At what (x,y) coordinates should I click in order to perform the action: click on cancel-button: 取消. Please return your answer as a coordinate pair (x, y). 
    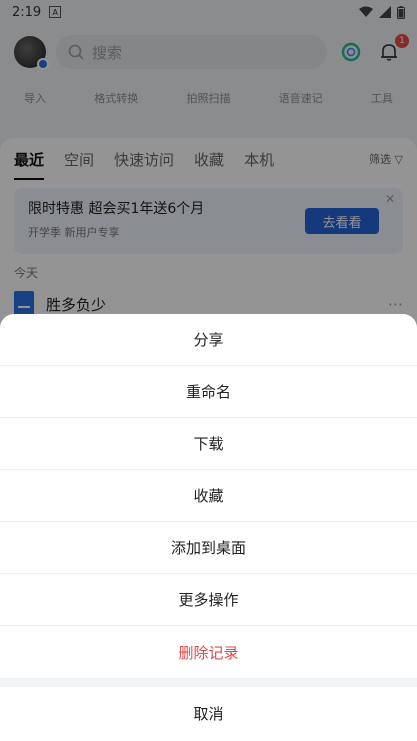
    Looking at the image, I should click on (208, 713).